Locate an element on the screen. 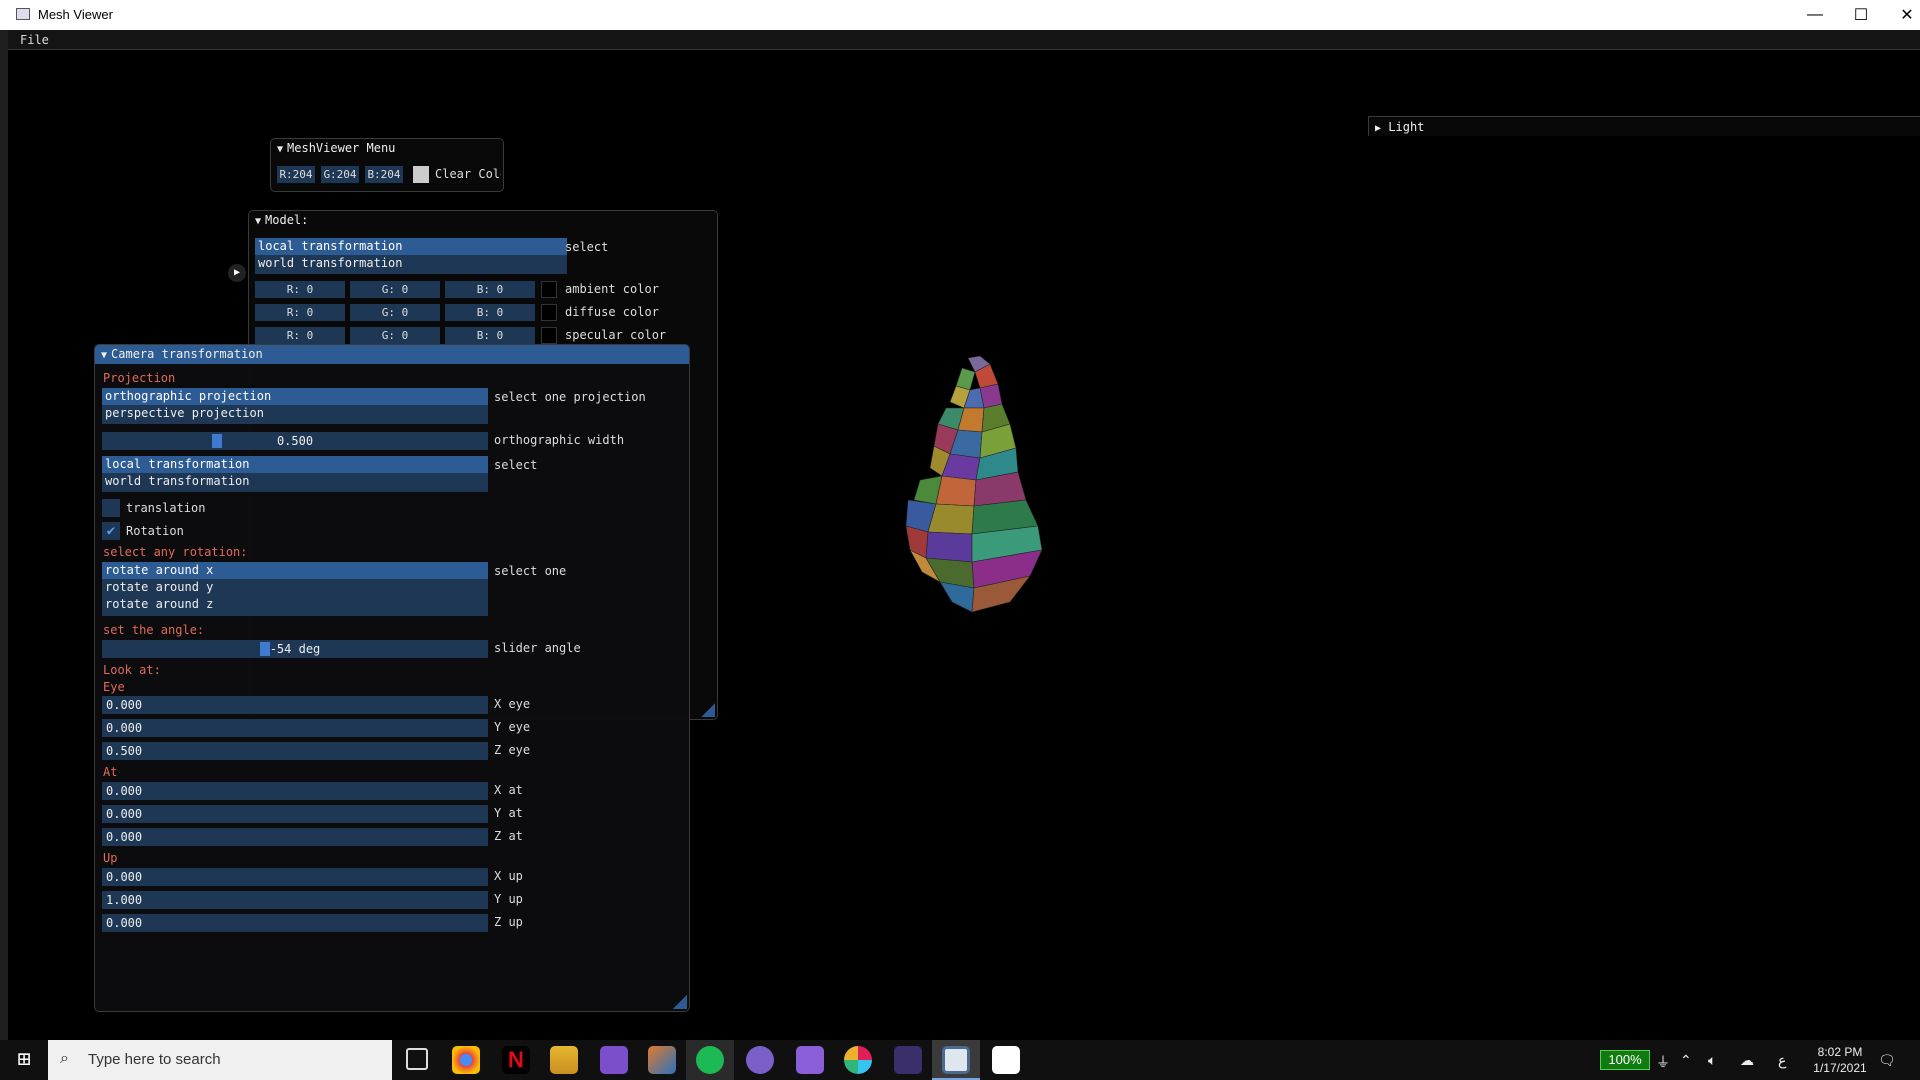 The height and width of the screenshot is (1080, 1920). expand-arrow-icon: ▶ is located at coordinates (1378, 128).